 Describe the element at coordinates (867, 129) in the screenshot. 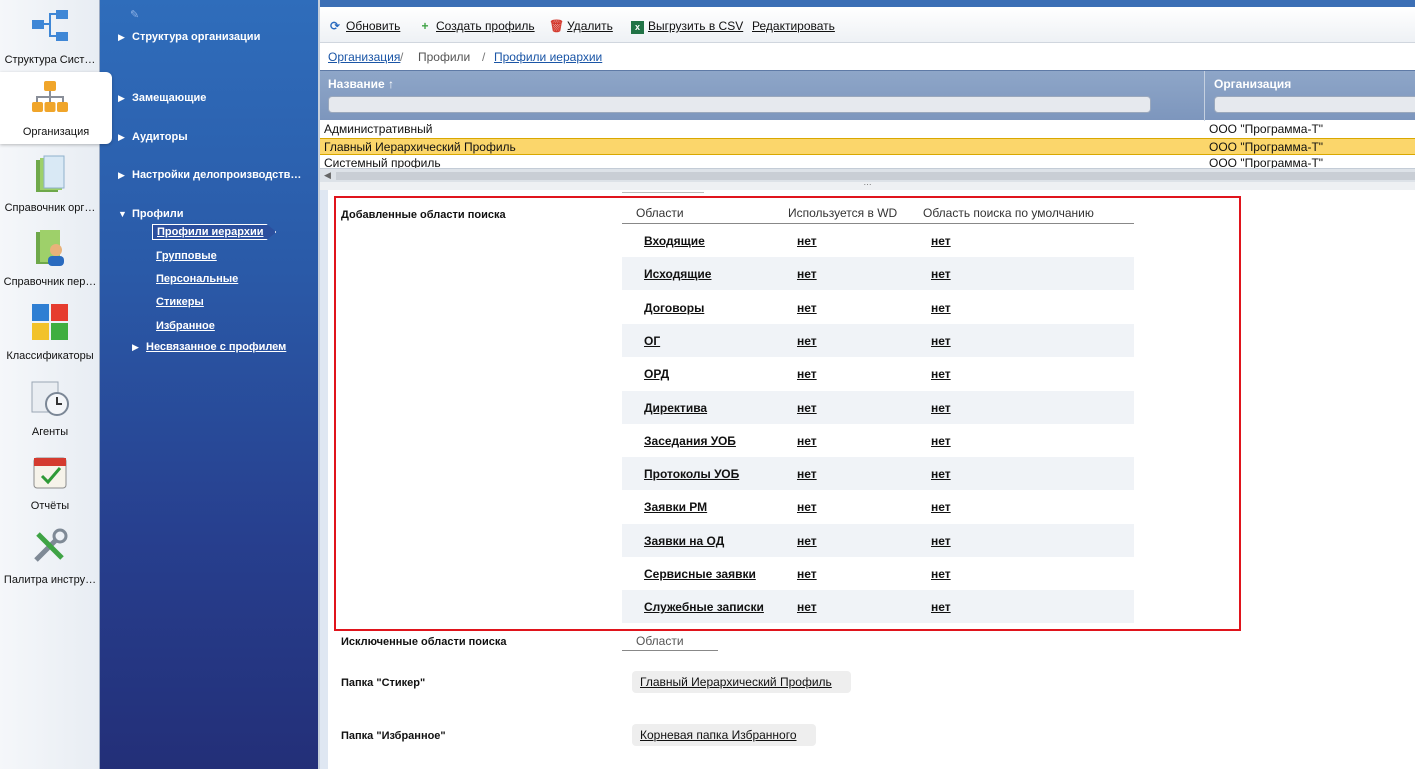

I see `table-row: Административный ООО "Программа-Т"` at that location.